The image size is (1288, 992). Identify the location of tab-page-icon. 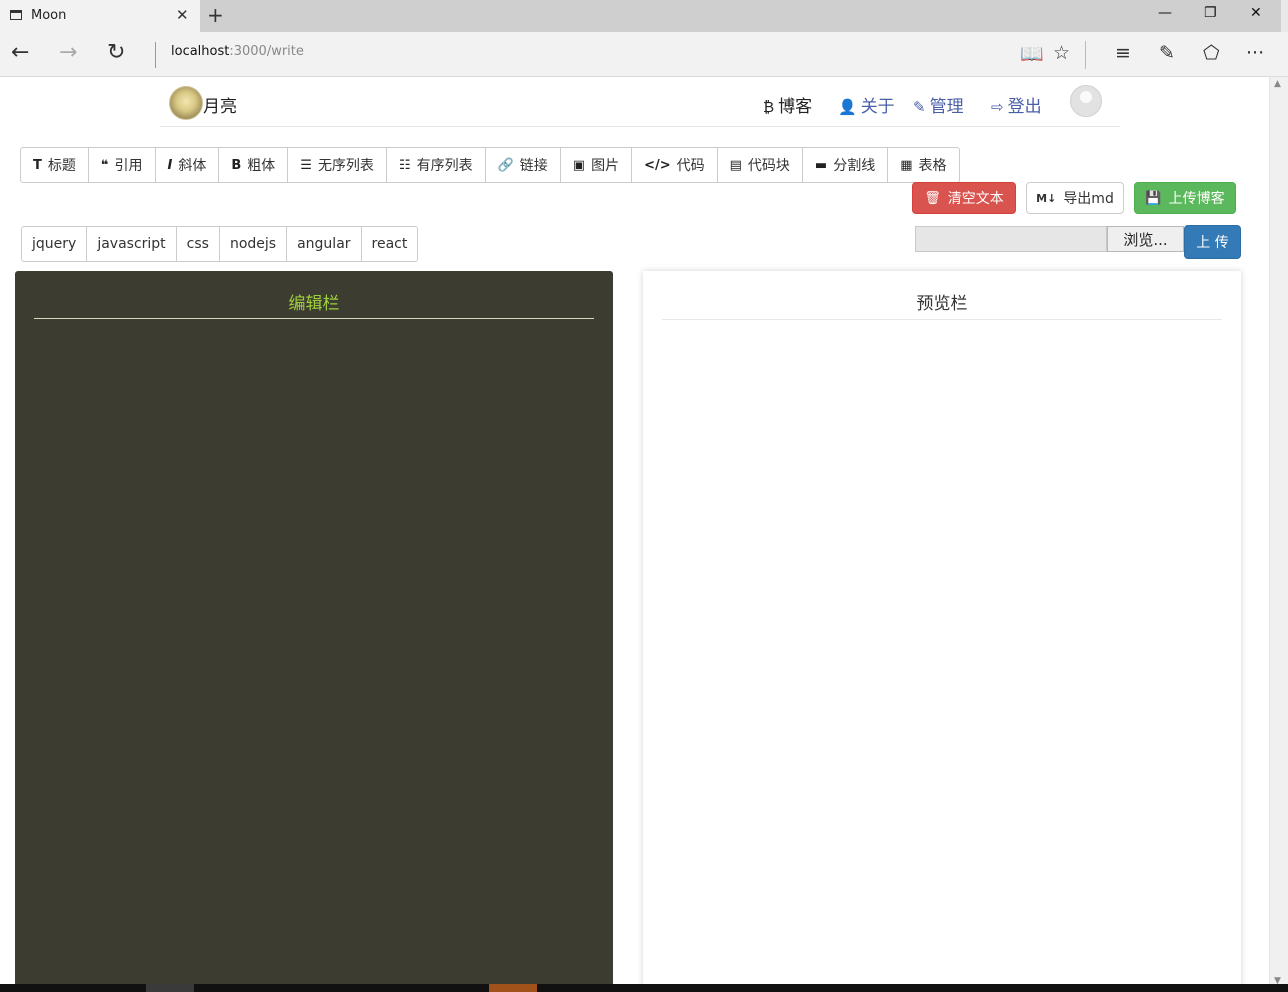
(16, 15).